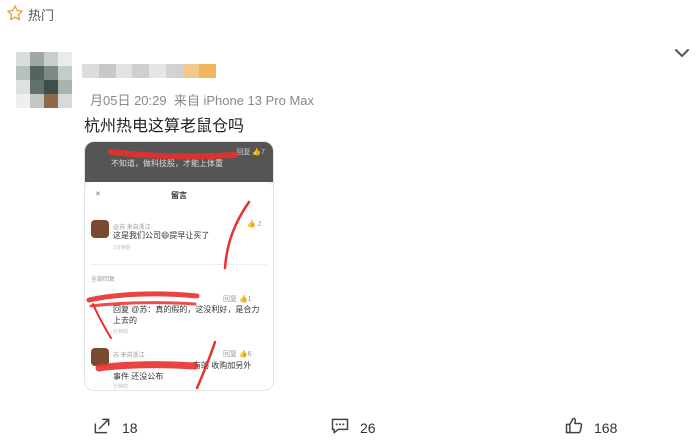 The height and width of the screenshot is (446, 700). I want to click on reply-text: 回复 @苏：真的假的，这没利好，是合力上去的, so click(186, 315).